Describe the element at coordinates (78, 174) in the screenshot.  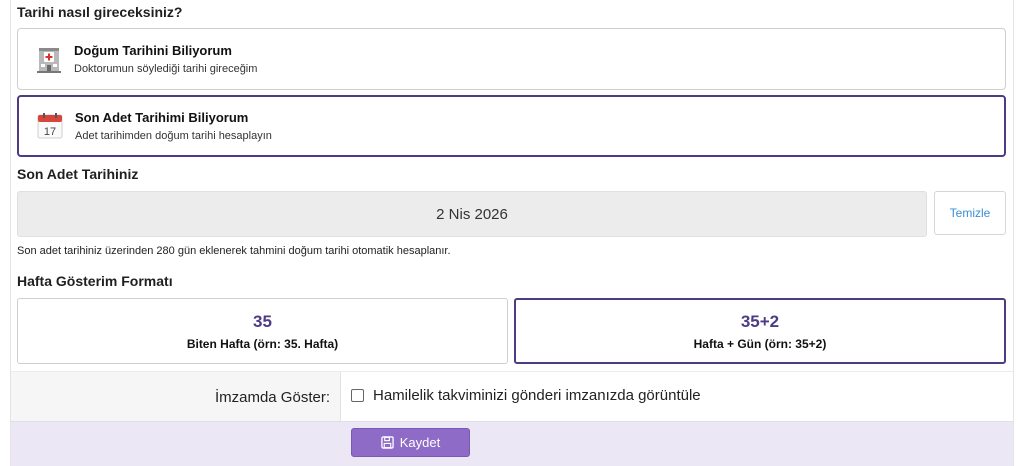
I see `lmp-title: Son Adet Tarihiniz` at that location.